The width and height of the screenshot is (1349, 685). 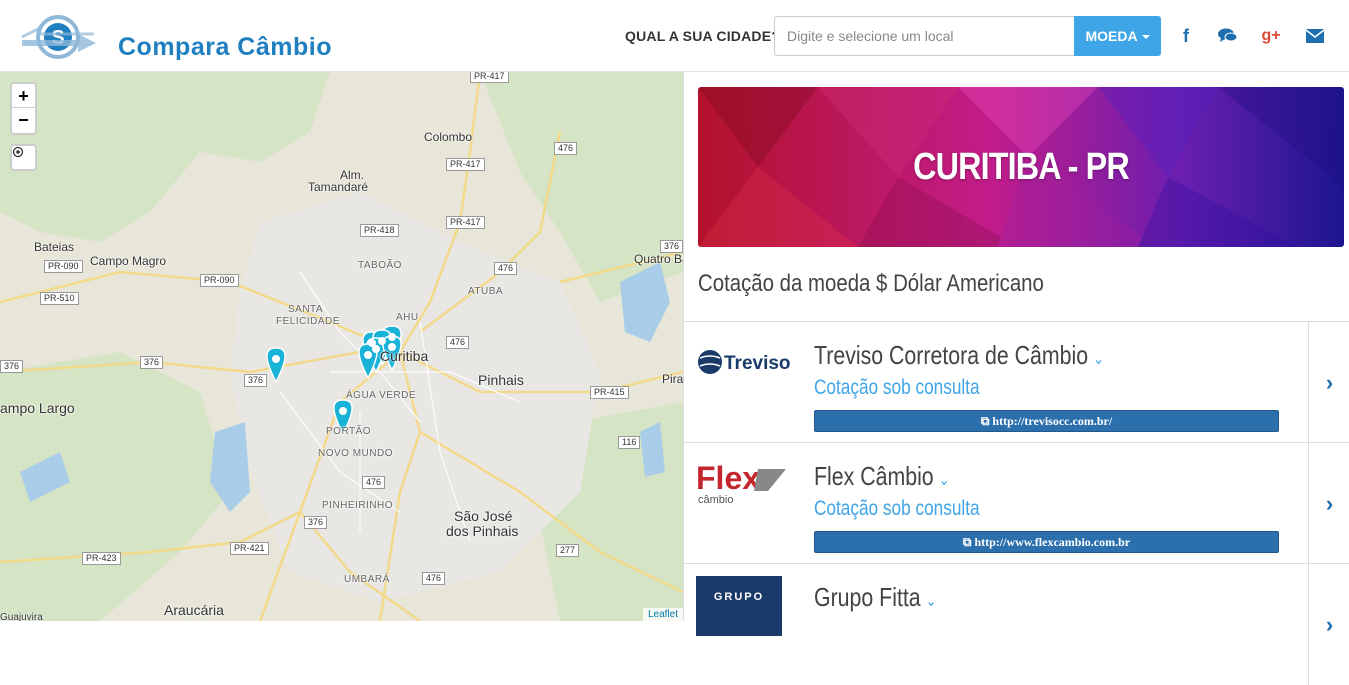 What do you see at coordinates (629, 442) in the screenshot?
I see `road-badge: 116` at bounding box center [629, 442].